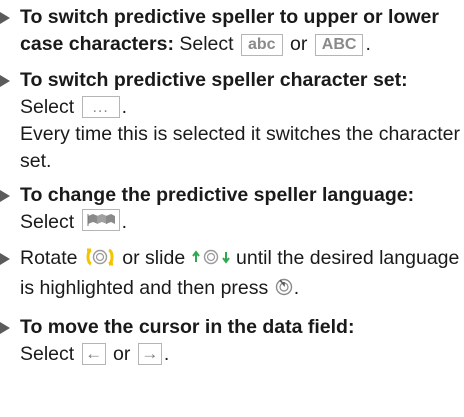 Image resolution: width=464 pixels, height=417 pixels. Describe the element at coordinates (93, 354) in the screenshot. I see `cursor-left-key: ←` at that location.